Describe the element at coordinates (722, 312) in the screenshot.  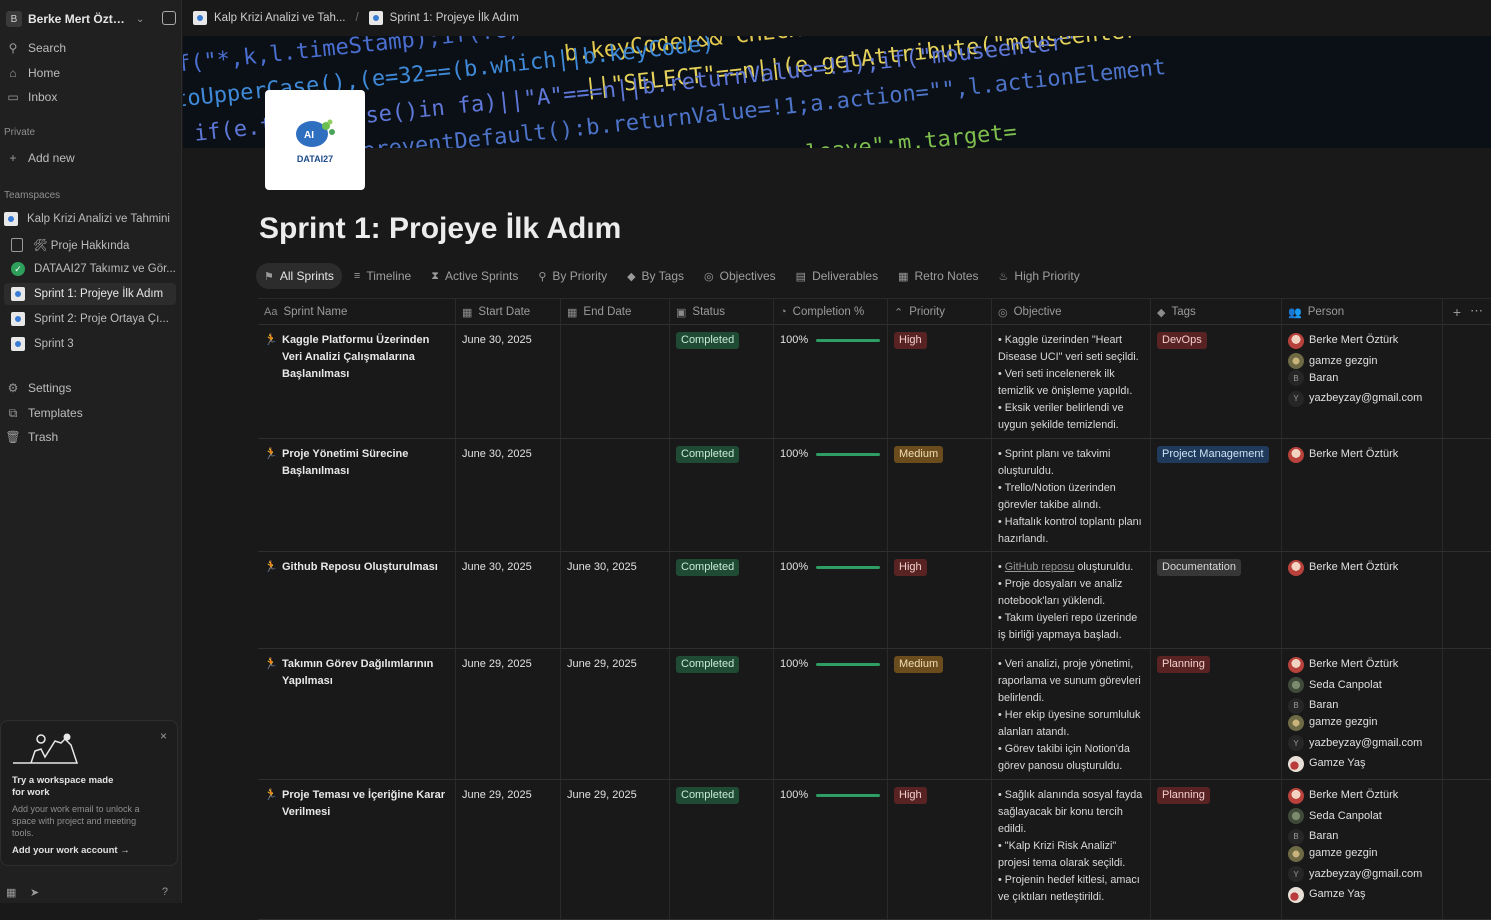
I see `column-header-status: ▣ Status` at that location.